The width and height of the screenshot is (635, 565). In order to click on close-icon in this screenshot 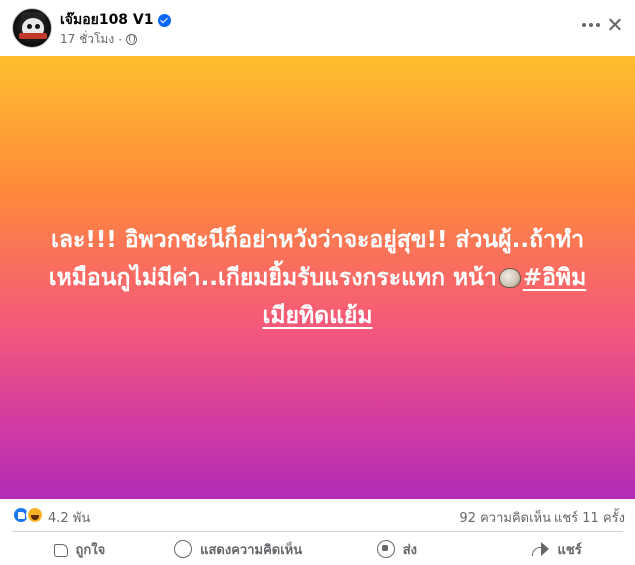, I will do `click(615, 25)`.